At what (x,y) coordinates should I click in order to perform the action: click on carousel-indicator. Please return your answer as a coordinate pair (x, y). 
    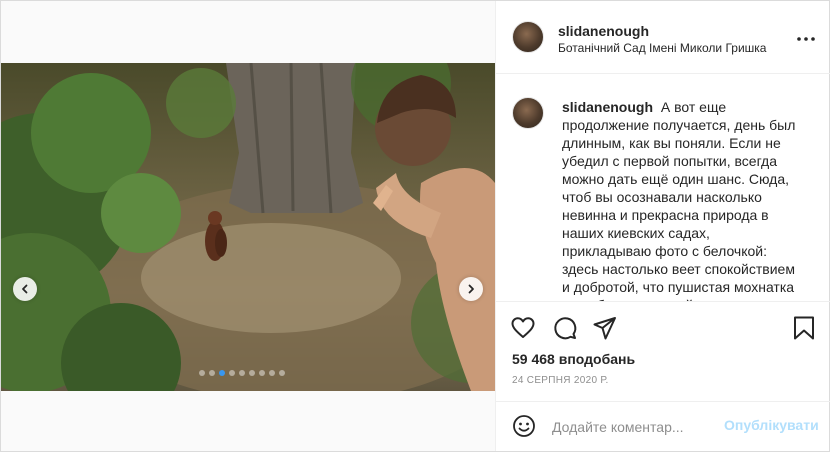
    Looking at the image, I should click on (242, 373).